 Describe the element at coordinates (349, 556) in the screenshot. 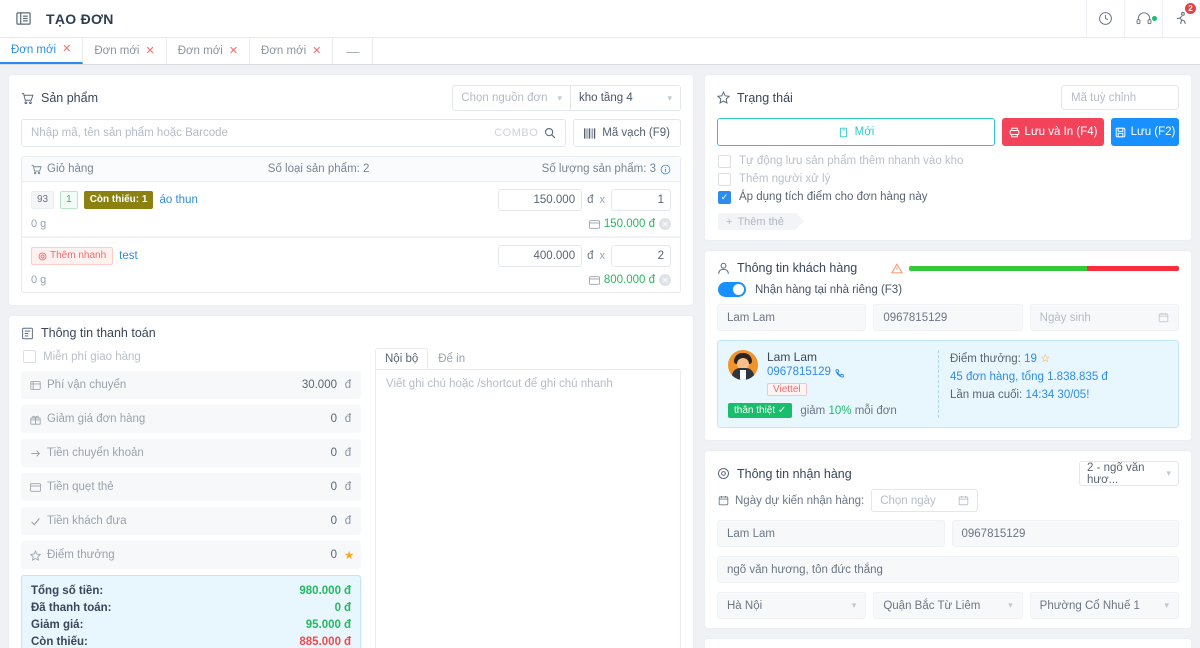

I see `payment-row-unit: ★` at that location.